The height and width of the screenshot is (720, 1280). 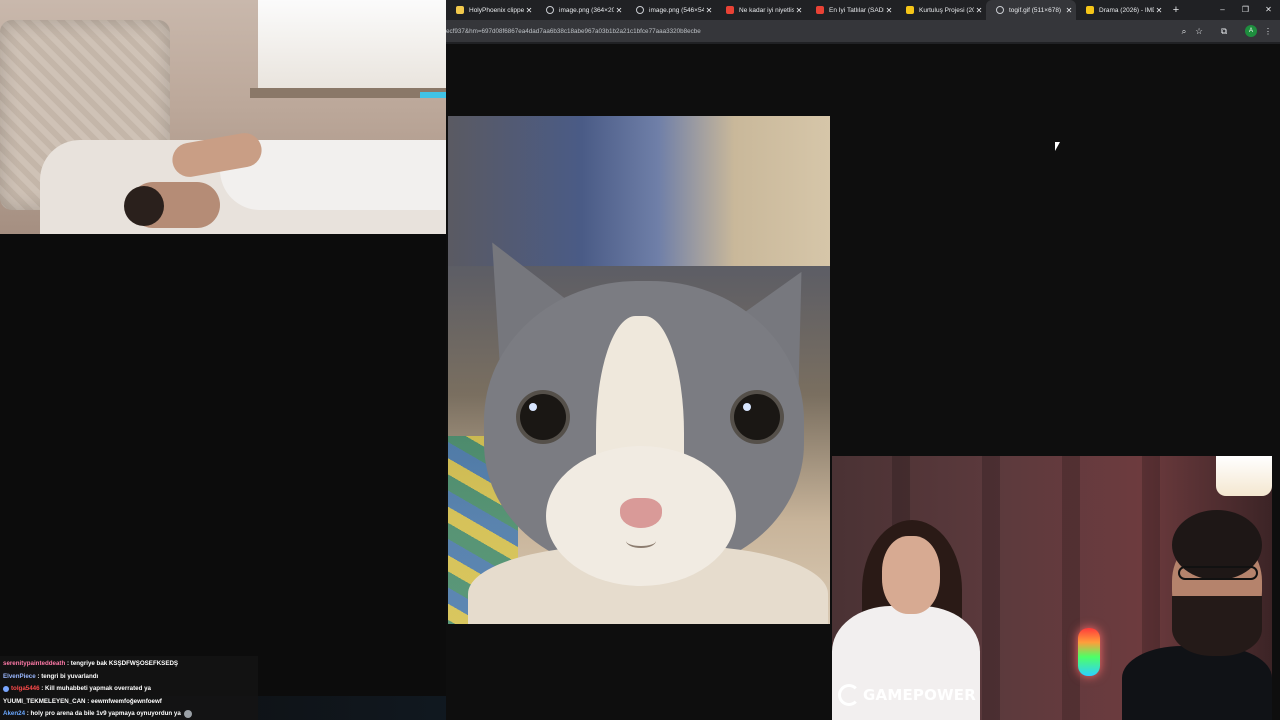 I want to click on chat-emote-icon, so click(x=187, y=713).